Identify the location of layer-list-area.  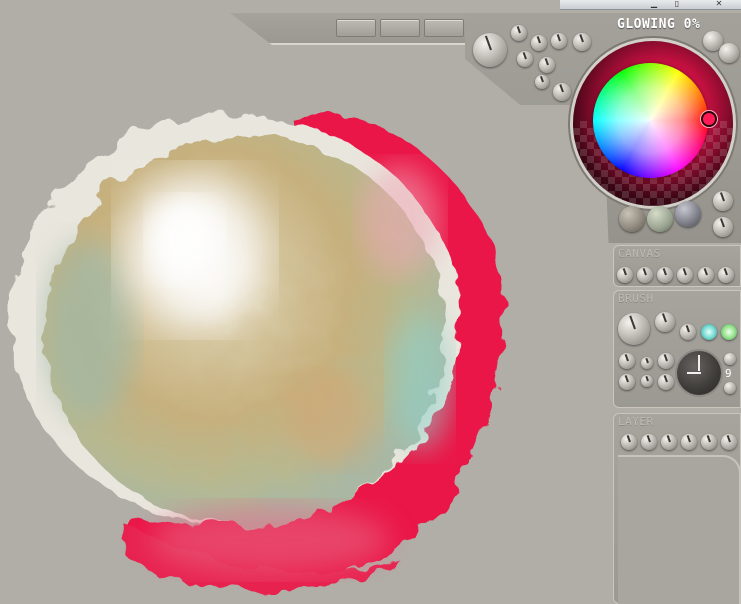
(679, 529).